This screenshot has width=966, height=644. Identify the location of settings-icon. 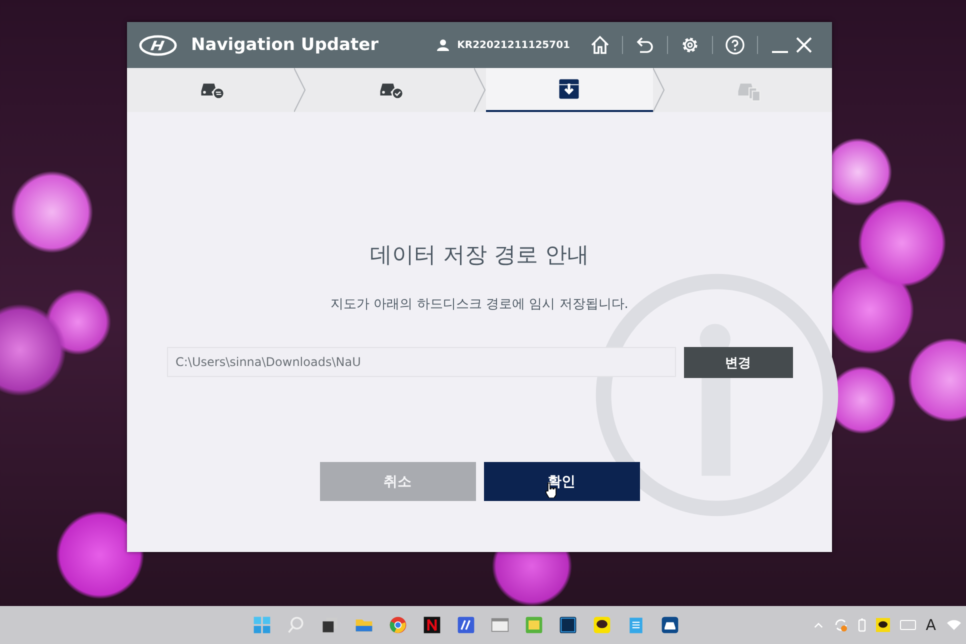
(690, 45).